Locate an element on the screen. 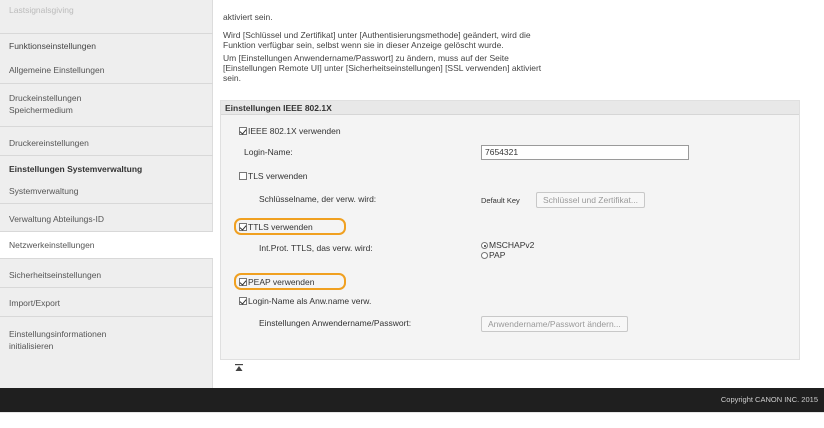 This screenshot has width=824, height=428. footer: Copyright CANON INC. 2015 is located at coordinates (412, 400).